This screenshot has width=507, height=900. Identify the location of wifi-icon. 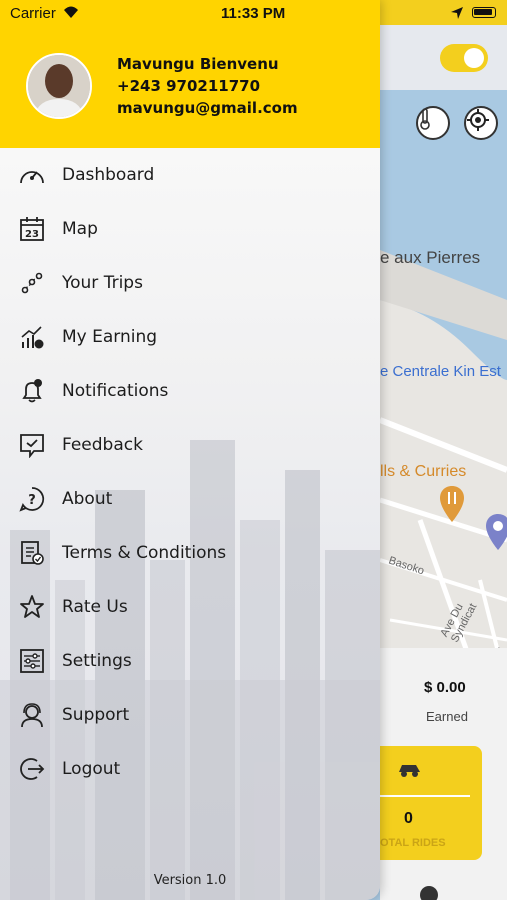
(71, 12).